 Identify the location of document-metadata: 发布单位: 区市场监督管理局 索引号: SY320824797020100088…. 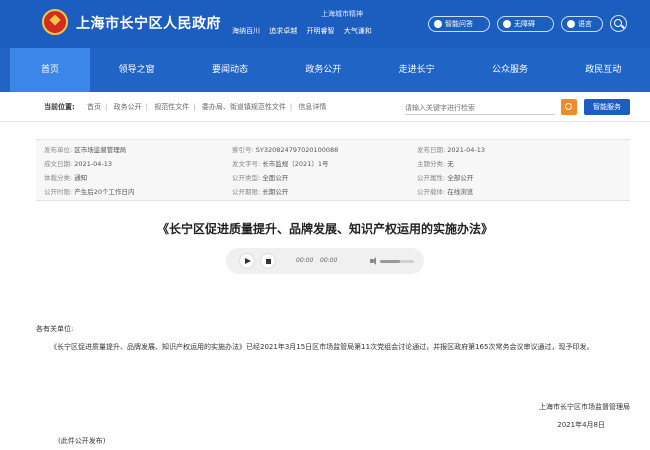
(333, 170).